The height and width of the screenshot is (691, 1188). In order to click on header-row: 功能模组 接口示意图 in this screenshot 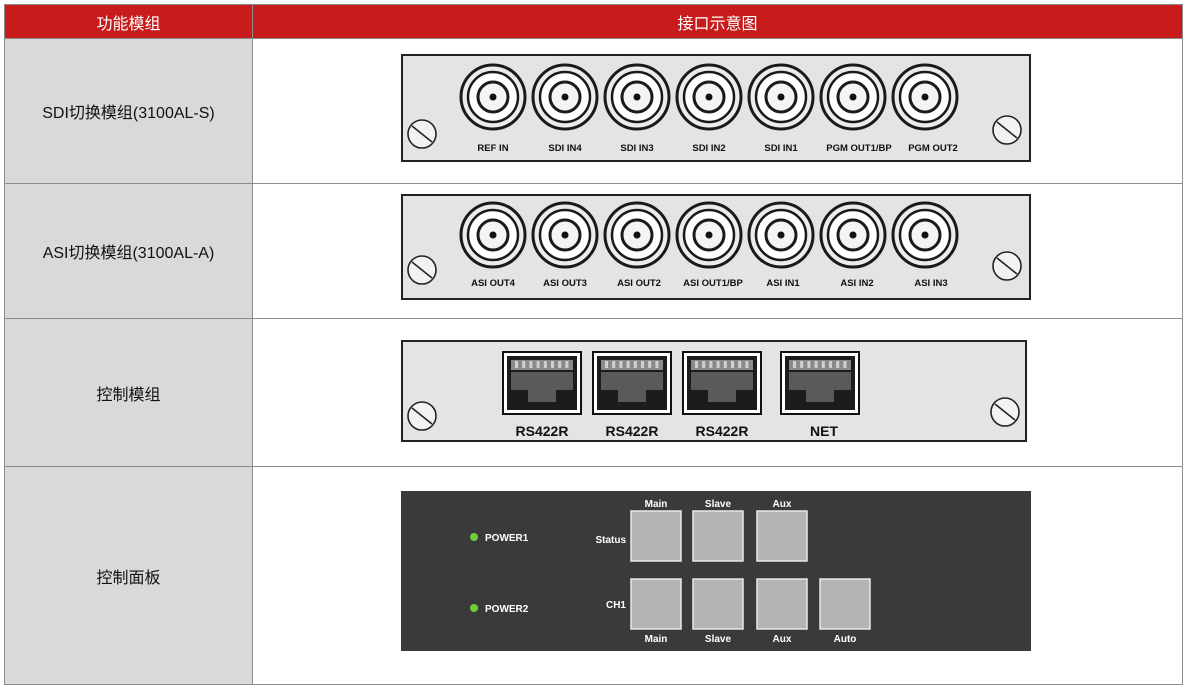, I will do `click(593, 21)`.